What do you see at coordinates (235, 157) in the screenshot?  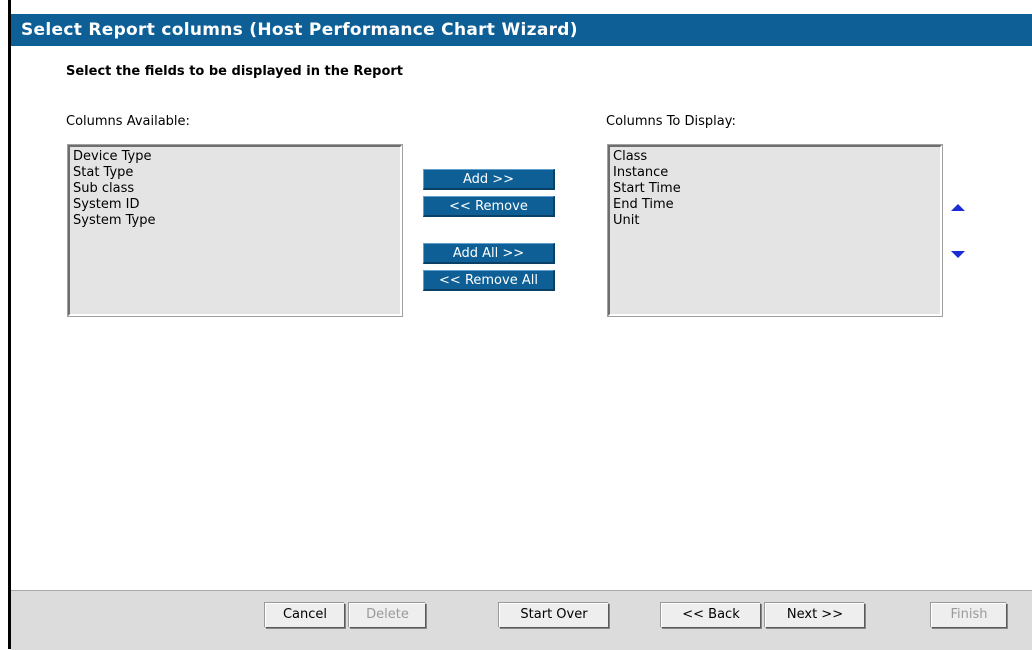 I see `list-item: Device Type` at bounding box center [235, 157].